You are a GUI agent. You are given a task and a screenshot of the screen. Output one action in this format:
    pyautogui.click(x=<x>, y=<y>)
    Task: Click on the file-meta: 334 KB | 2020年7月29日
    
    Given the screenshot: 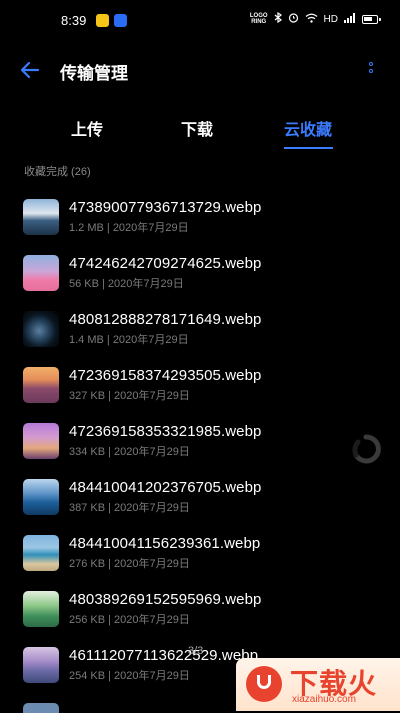 What is the action you would take?
    pyautogui.click(x=129, y=452)
    